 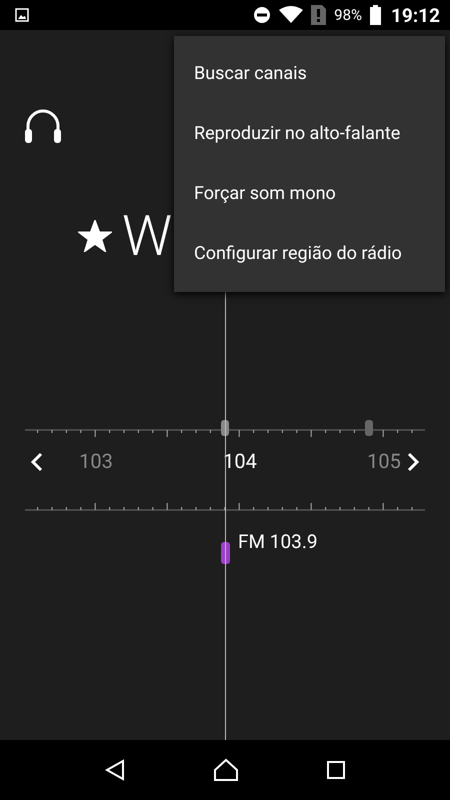 What do you see at coordinates (384, 461) in the screenshot?
I see `frequency-label: 105` at bounding box center [384, 461].